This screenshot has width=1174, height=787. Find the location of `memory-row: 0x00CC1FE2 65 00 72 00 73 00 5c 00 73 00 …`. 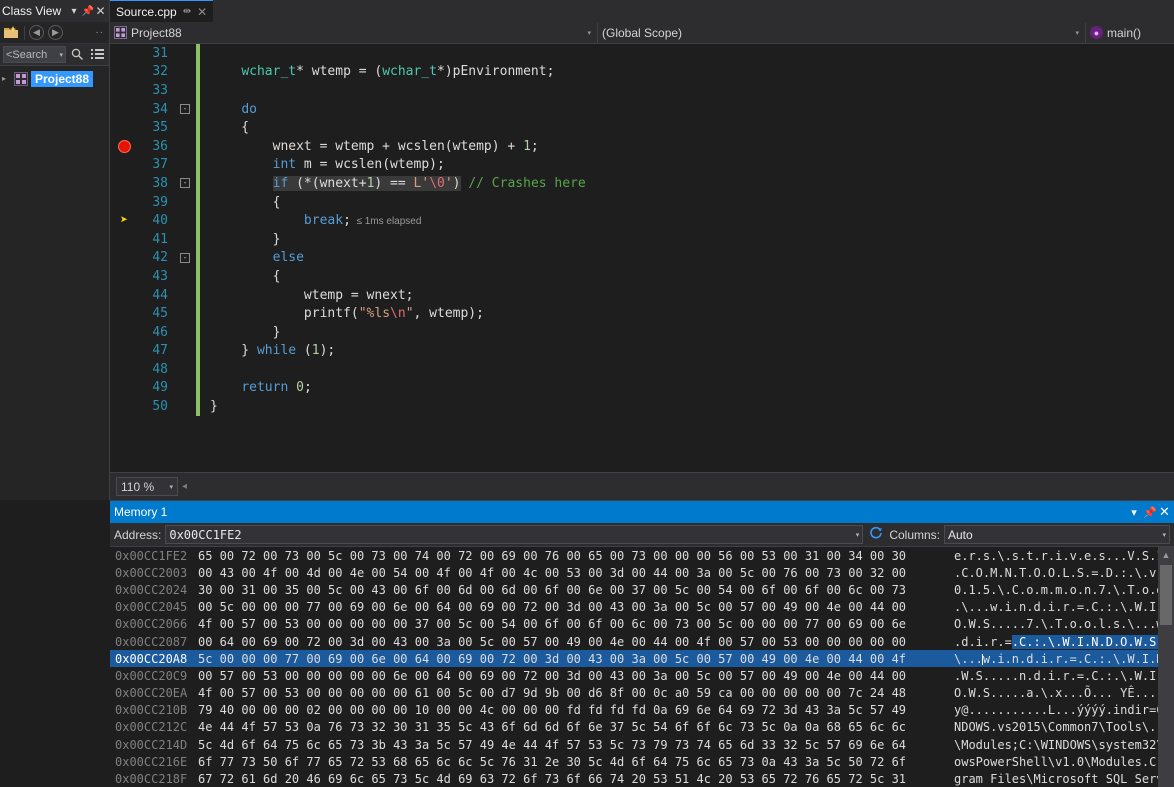

memory-row: 0x00CC1FE2 65 00 72 00 73 00 5c 00 73 00 … is located at coordinates (642, 555).